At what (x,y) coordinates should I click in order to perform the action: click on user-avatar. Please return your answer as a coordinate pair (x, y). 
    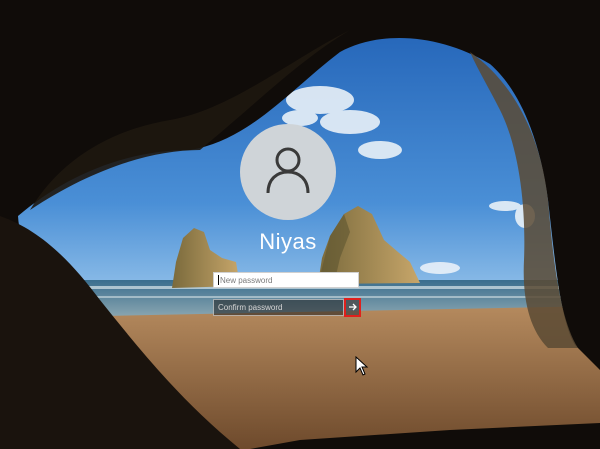
    Looking at the image, I should click on (288, 172).